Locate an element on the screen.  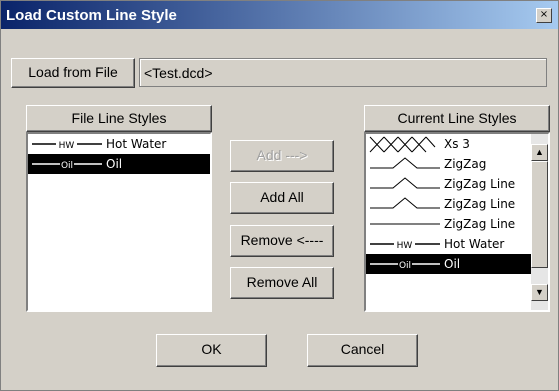
file-styles-item: HW Hot Water is located at coordinates (119, 144).